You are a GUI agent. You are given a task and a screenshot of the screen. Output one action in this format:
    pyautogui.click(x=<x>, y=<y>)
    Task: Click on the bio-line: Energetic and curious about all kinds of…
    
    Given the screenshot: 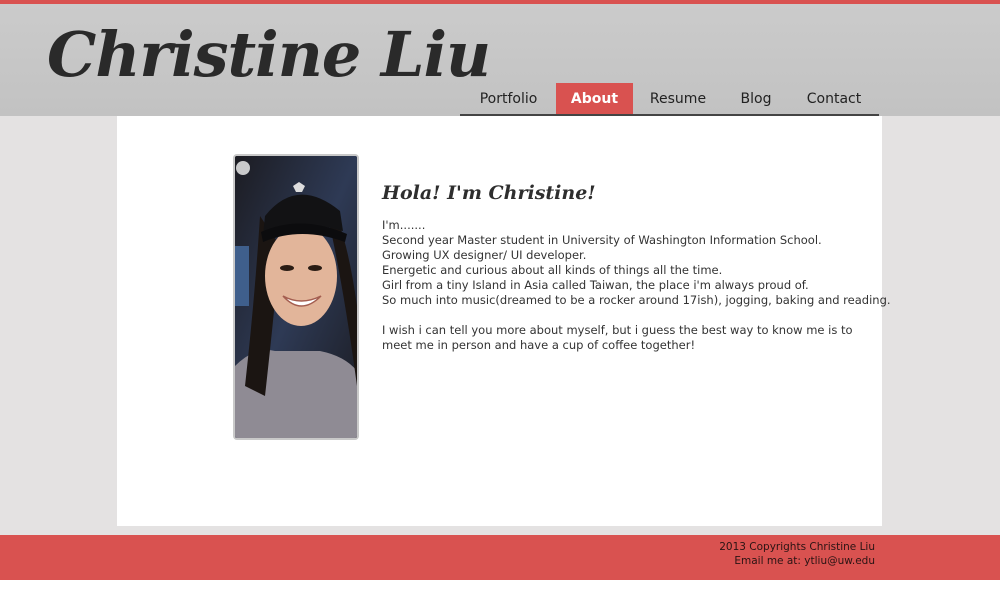 What is the action you would take?
    pyautogui.click(x=552, y=270)
    